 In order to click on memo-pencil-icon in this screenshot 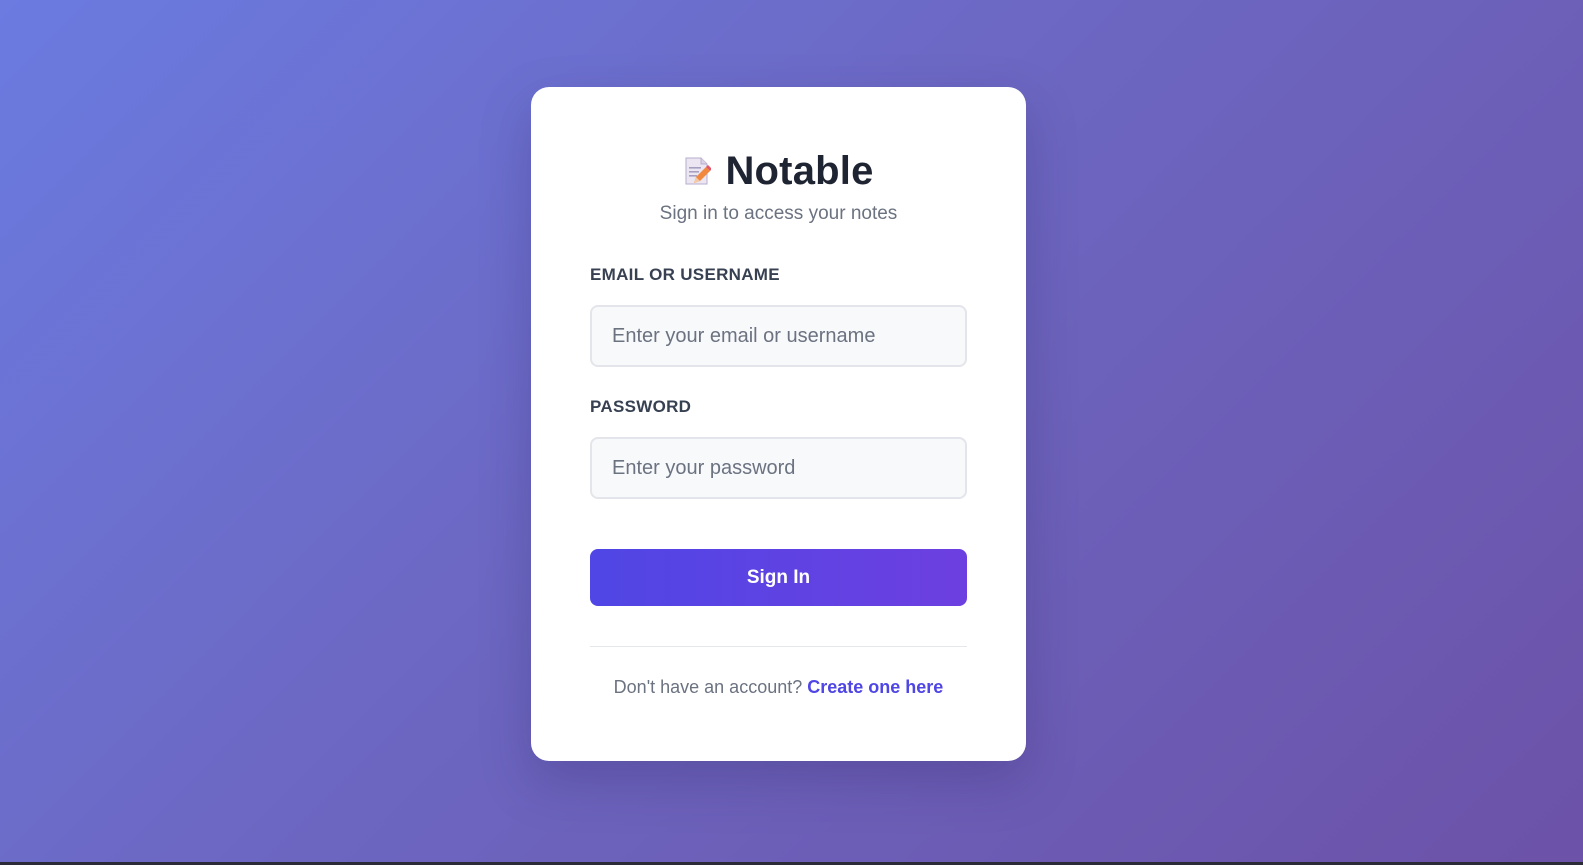, I will do `click(698, 171)`.